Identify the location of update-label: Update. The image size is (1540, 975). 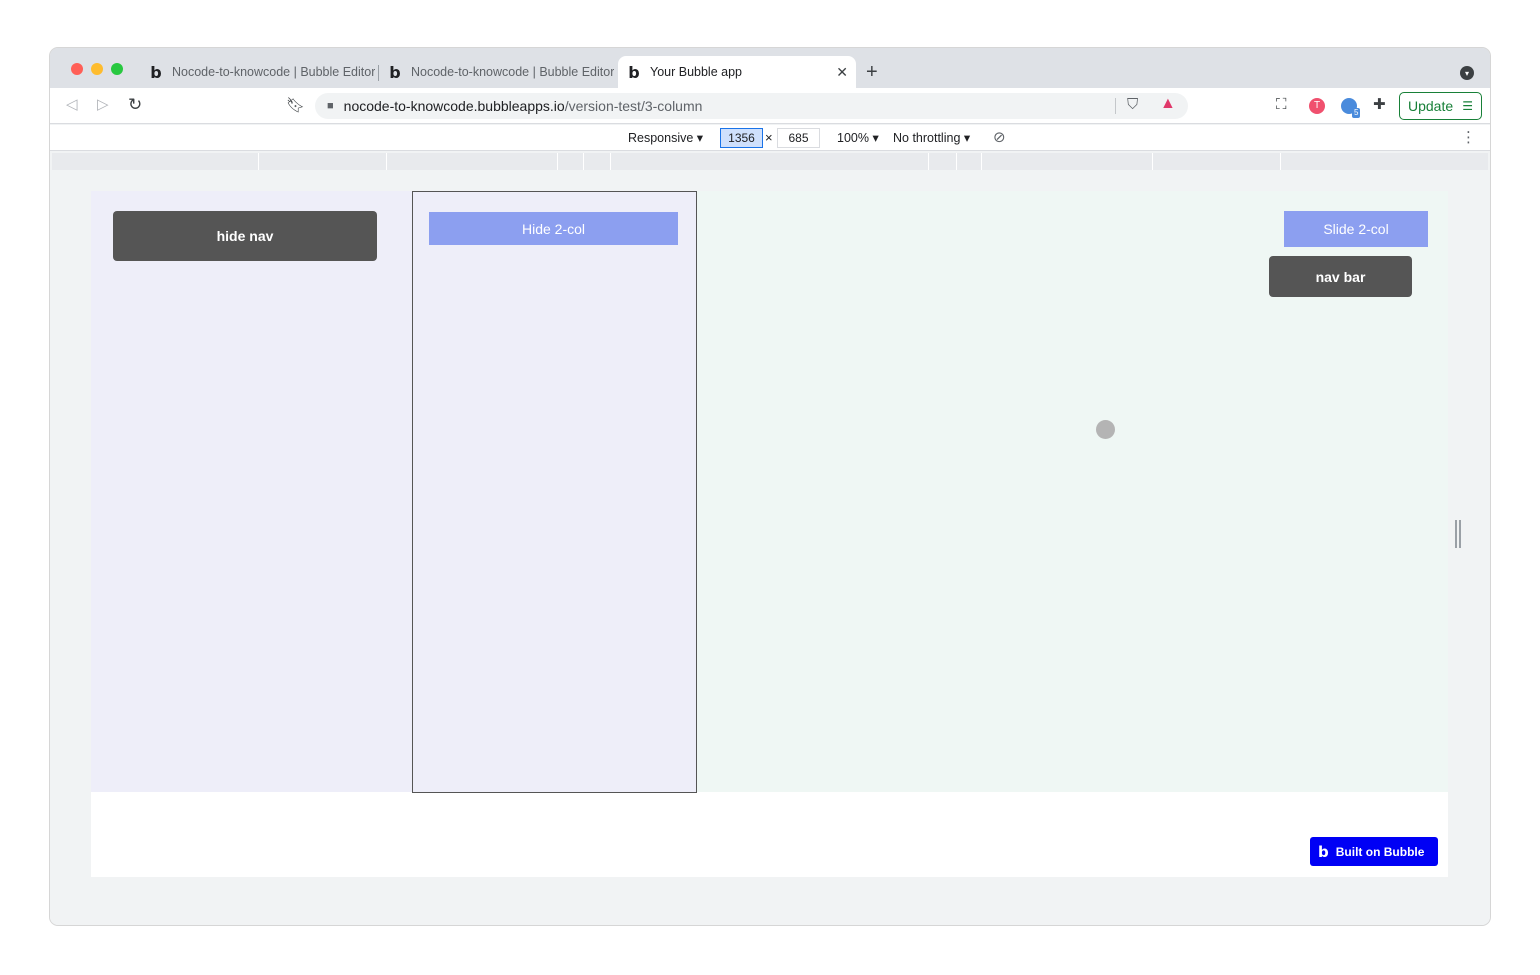
(1431, 106).